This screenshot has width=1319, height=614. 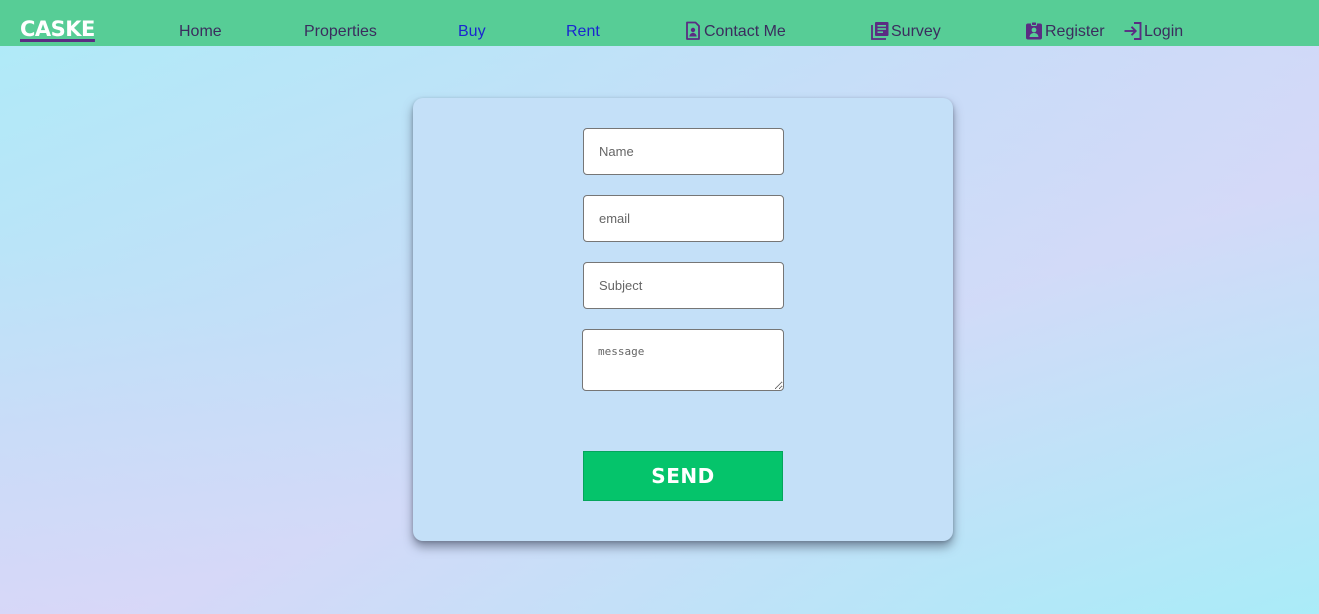 I want to click on nav-properties-label: Properties, so click(x=340, y=31).